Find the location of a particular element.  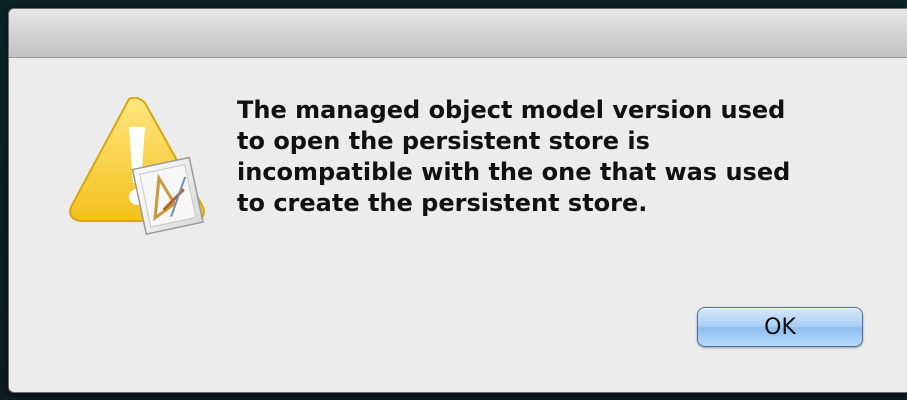

dialog-titlebar is located at coordinates (458, 33).